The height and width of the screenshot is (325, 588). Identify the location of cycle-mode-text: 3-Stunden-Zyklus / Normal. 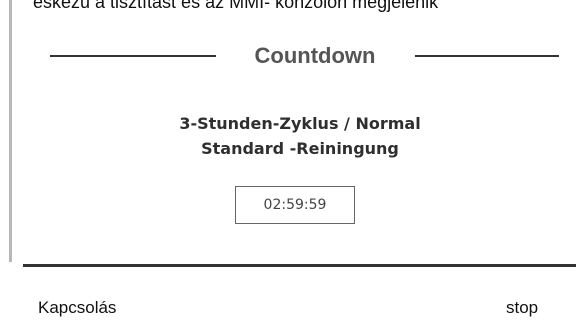
(300, 123).